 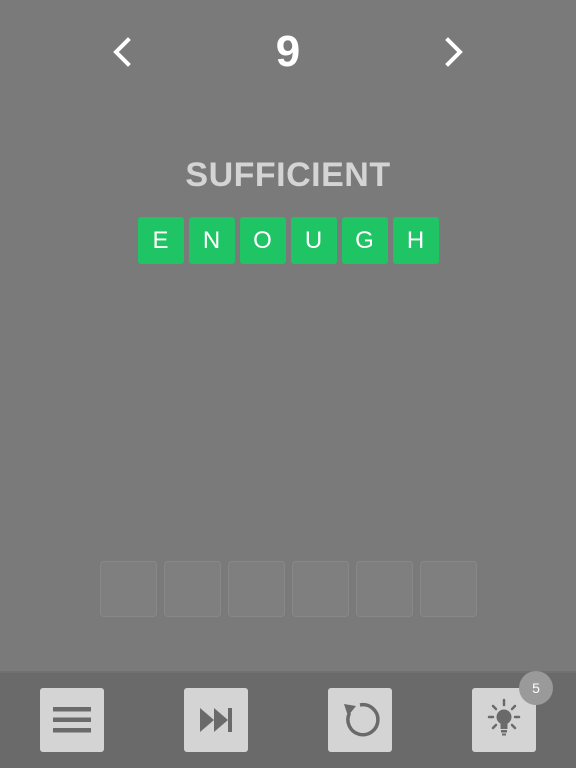 I want to click on reset-button, so click(x=360, y=720).